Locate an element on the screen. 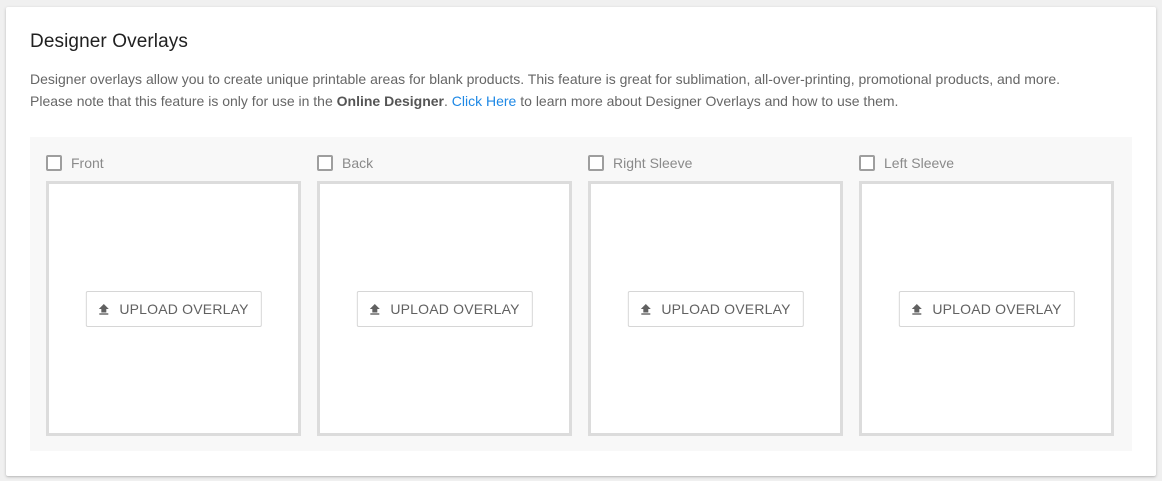  right-sleeve-checkbox is located at coordinates (596, 163).